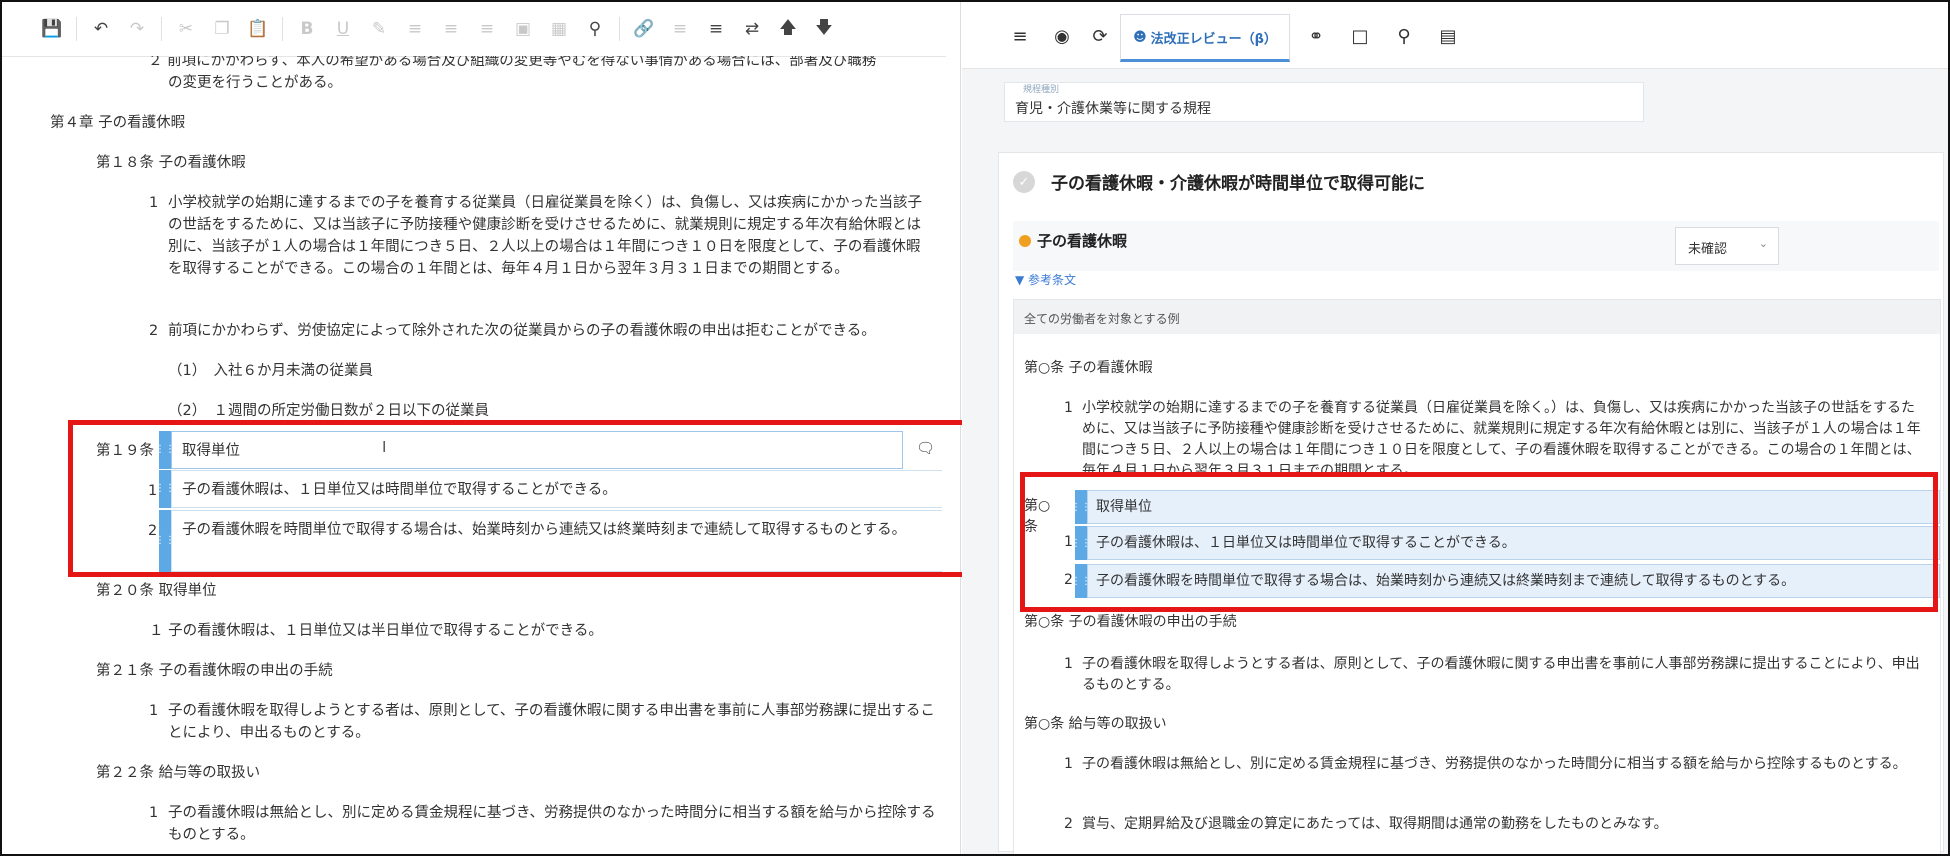 This screenshot has height=856, width=1950. Describe the element at coordinates (52, 29) in the screenshot. I see `save-icon: 💾` at that location.